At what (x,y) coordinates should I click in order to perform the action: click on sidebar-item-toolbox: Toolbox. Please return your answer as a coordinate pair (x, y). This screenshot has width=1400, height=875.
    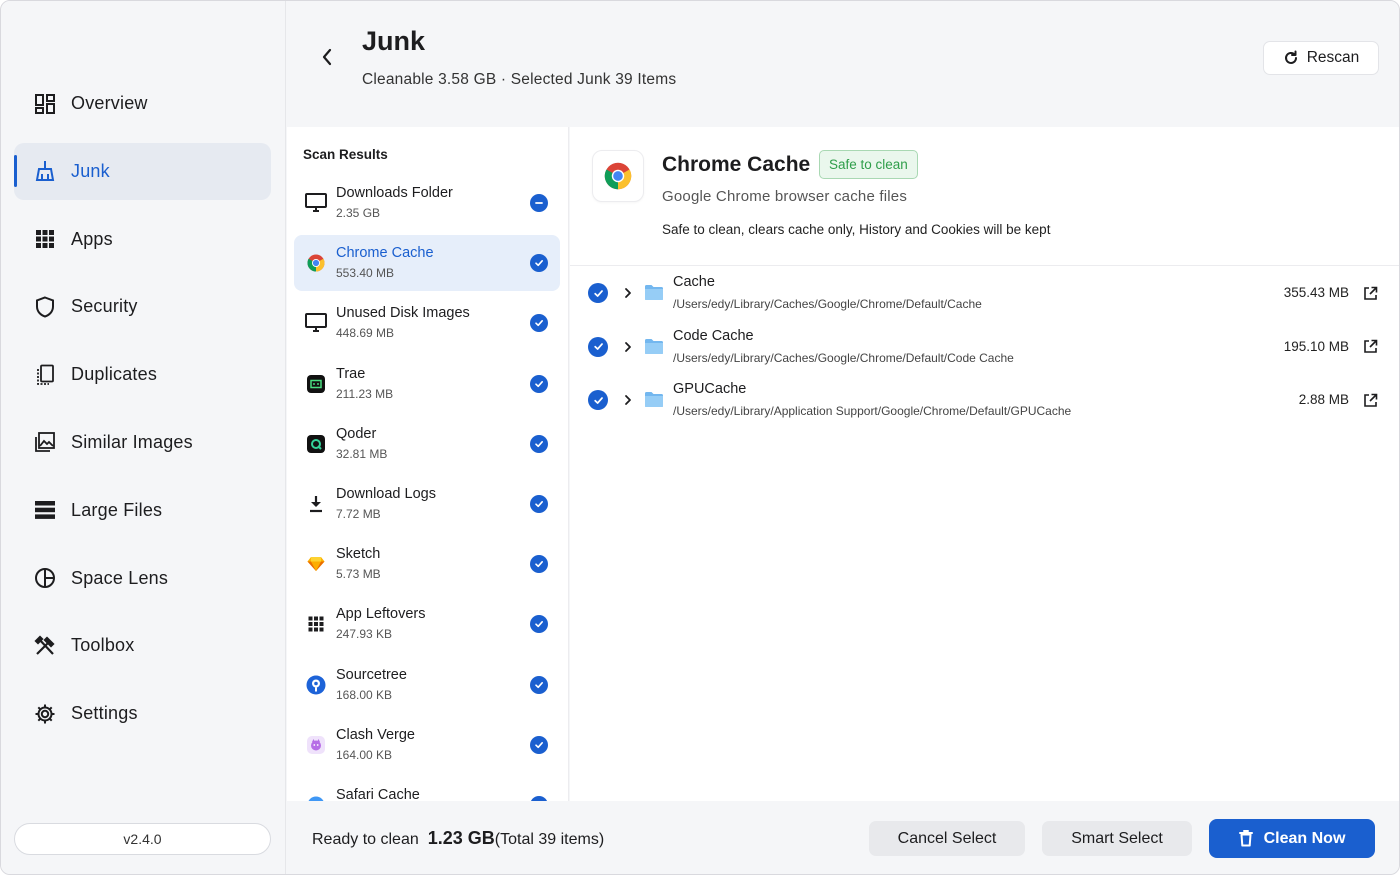
    Looking at the image, I should click on (142, 645).